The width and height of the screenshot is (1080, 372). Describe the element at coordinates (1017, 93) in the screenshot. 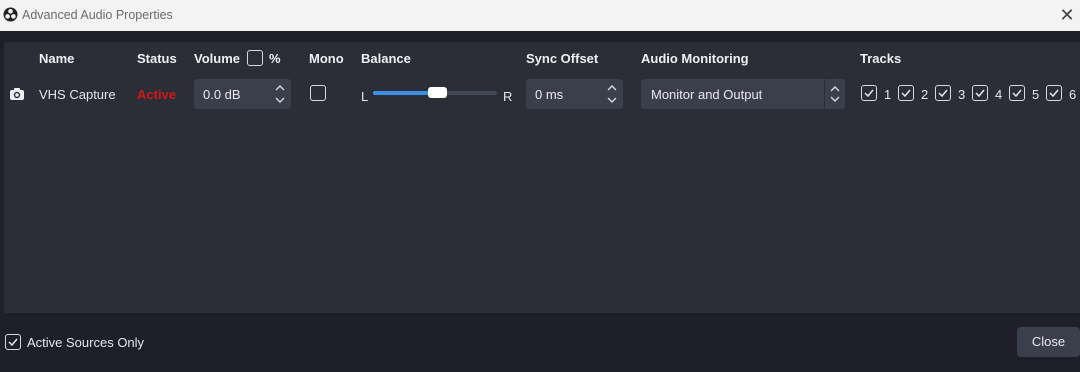

I see `track-5-checkbox` at that location.